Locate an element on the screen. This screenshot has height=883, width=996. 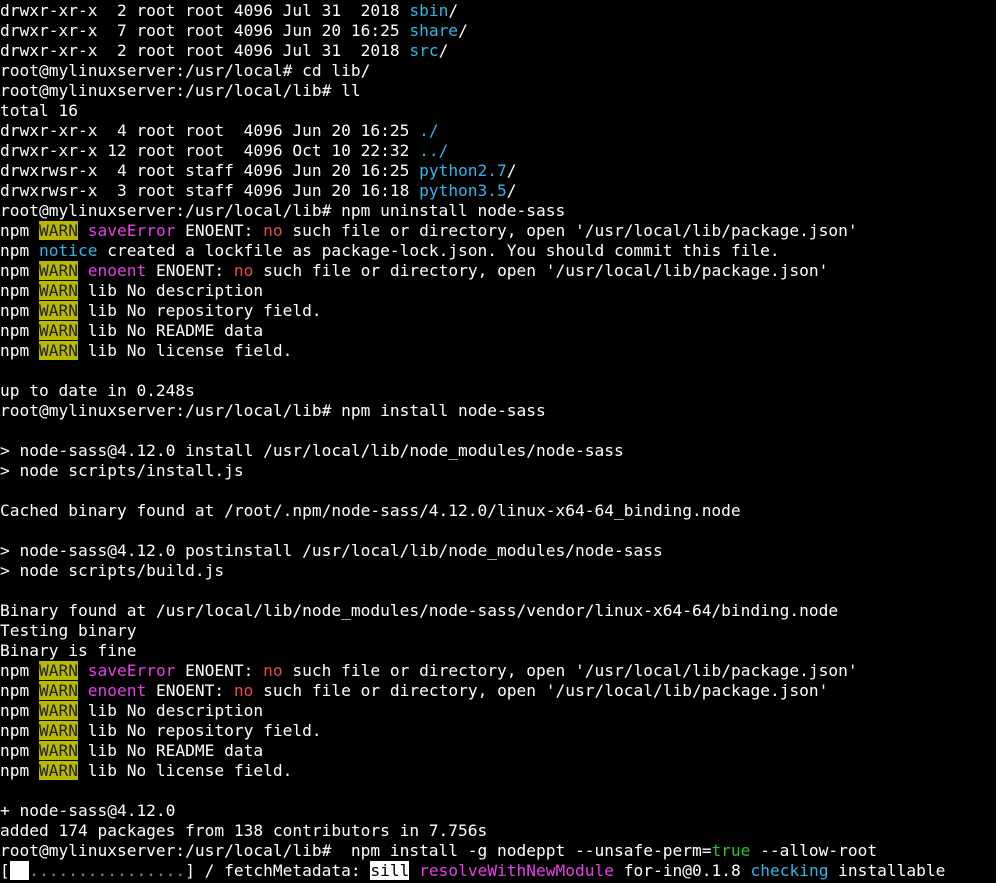
output-text: lib No README data is located at coordinates (170, 750).